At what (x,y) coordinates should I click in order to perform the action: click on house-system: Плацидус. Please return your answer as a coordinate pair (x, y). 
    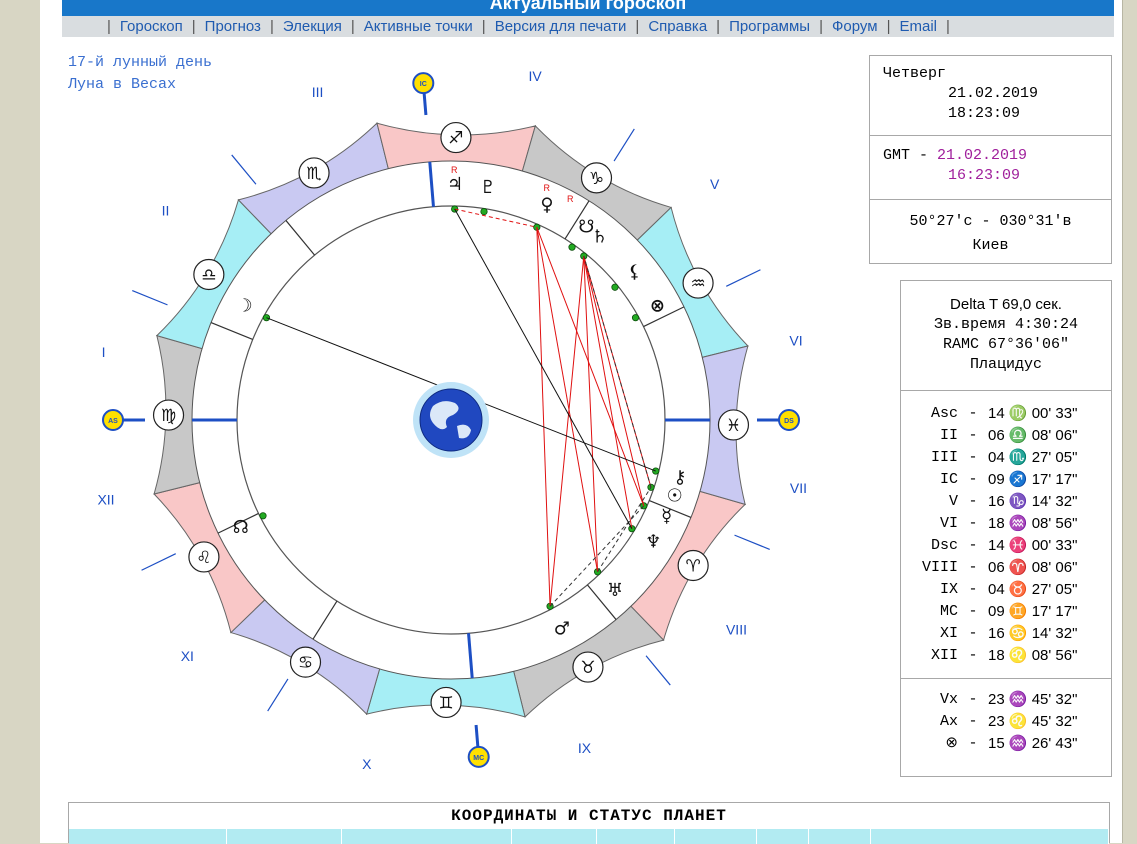
    Looking at the image, I should click on (1005, 364).